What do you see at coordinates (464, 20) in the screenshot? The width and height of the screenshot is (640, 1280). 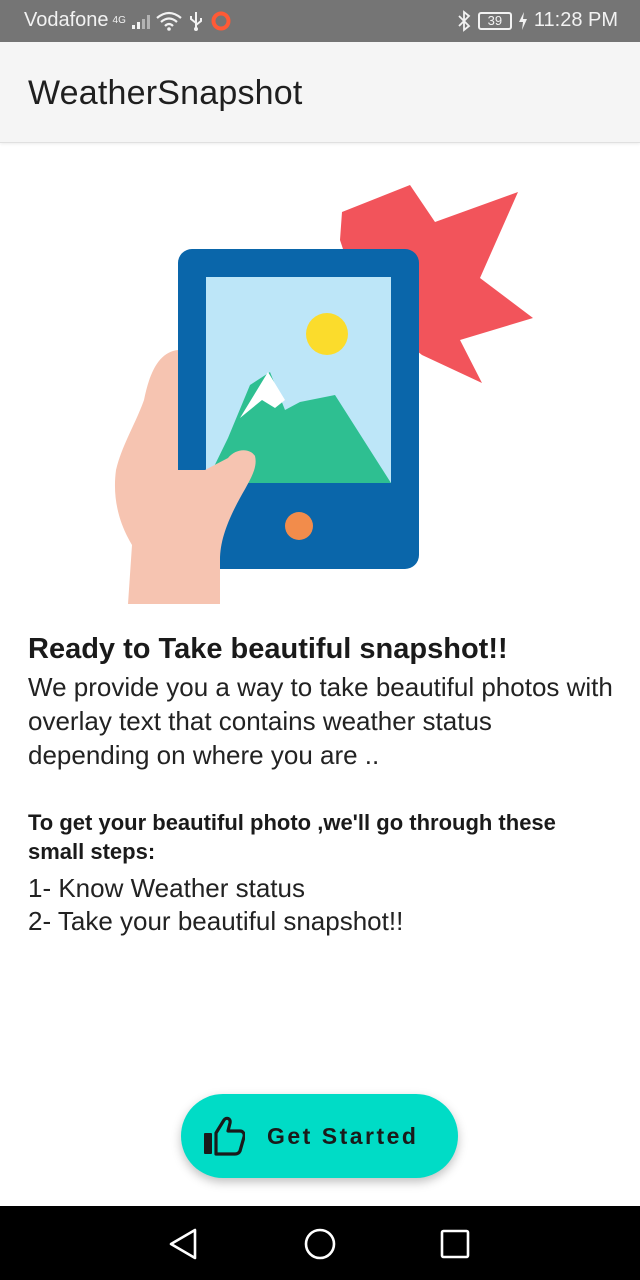 I see `bluetooth-icon` at bounding box center [464, 20].